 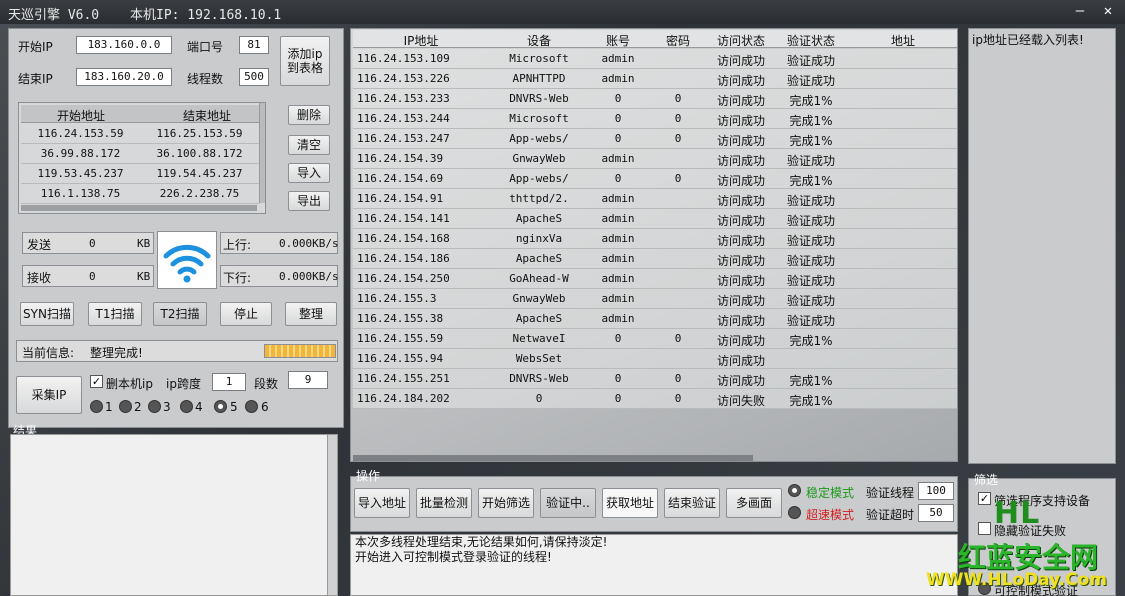 What do you see at coordinates (553, 458) in the screenshot?
I see `grid-scrollbar-h` at bounding box center [553, 458].